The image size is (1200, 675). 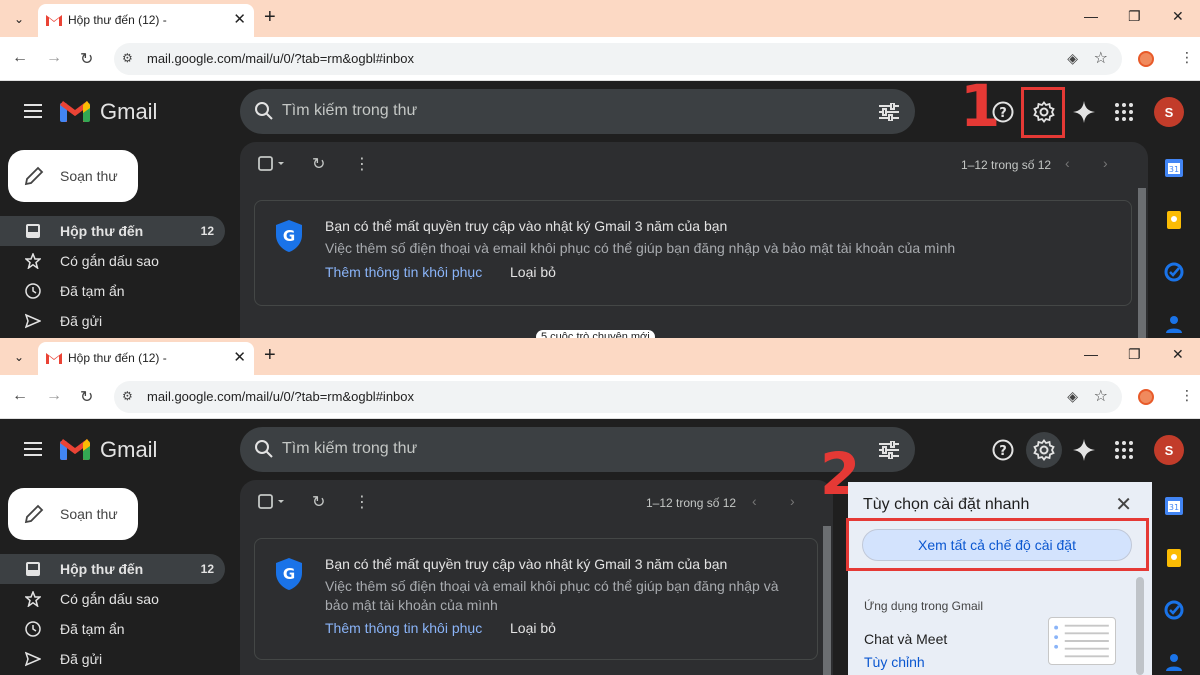 What do you see at coordinates (117, 358) in the screenshot?
I see `tab-title: Hộp thư đến (12) -` at bounding box center [117, 358].